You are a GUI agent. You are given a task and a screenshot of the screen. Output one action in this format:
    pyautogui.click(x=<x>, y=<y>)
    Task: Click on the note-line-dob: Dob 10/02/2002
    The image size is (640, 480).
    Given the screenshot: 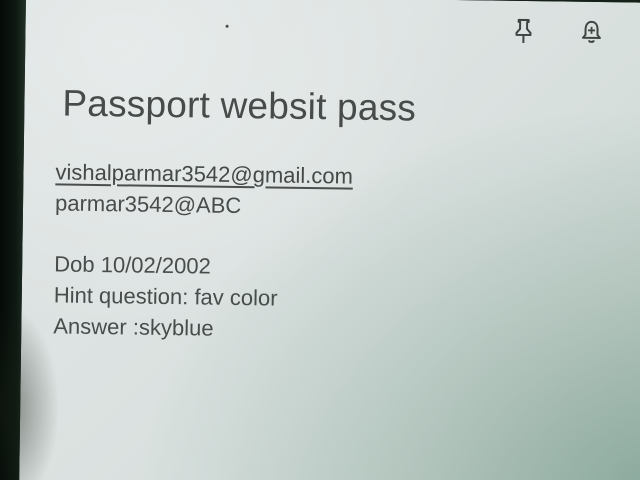 What is the action you would take?
    pyautogui.click(x=132, y=265)
    